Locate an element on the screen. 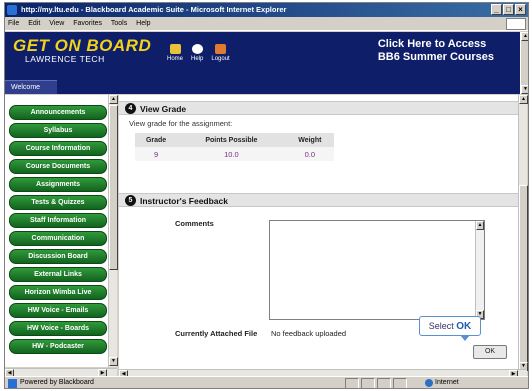 The image size is (532, 391). grade-table-header: Grade Points Possible Weight is located at coordinates (234, 140).